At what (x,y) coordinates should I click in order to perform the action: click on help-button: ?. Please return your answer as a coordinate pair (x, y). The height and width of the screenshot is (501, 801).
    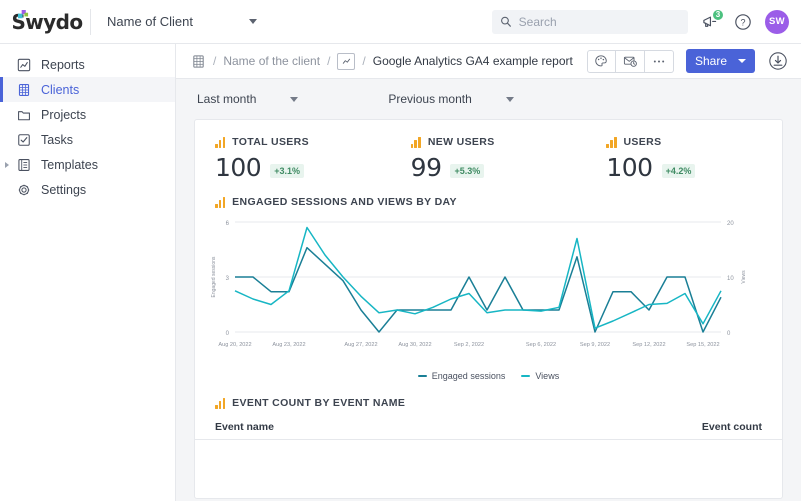
    Looking at the image, I should click on (743, 22).